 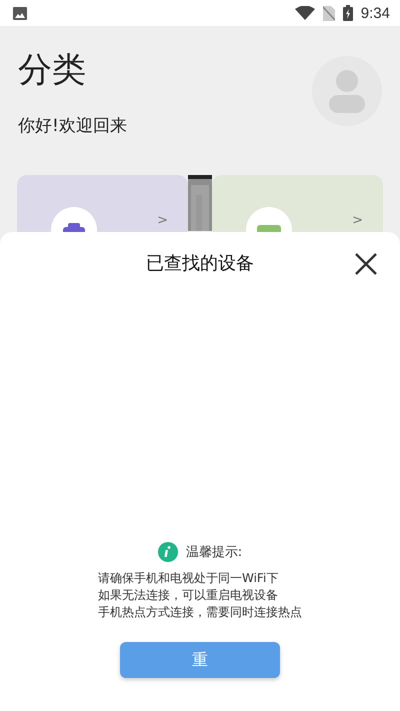 What do you see at coordinates (52, 70) in the screenshot?
I see `page-title: 分类` at bounding box center [52, 70].